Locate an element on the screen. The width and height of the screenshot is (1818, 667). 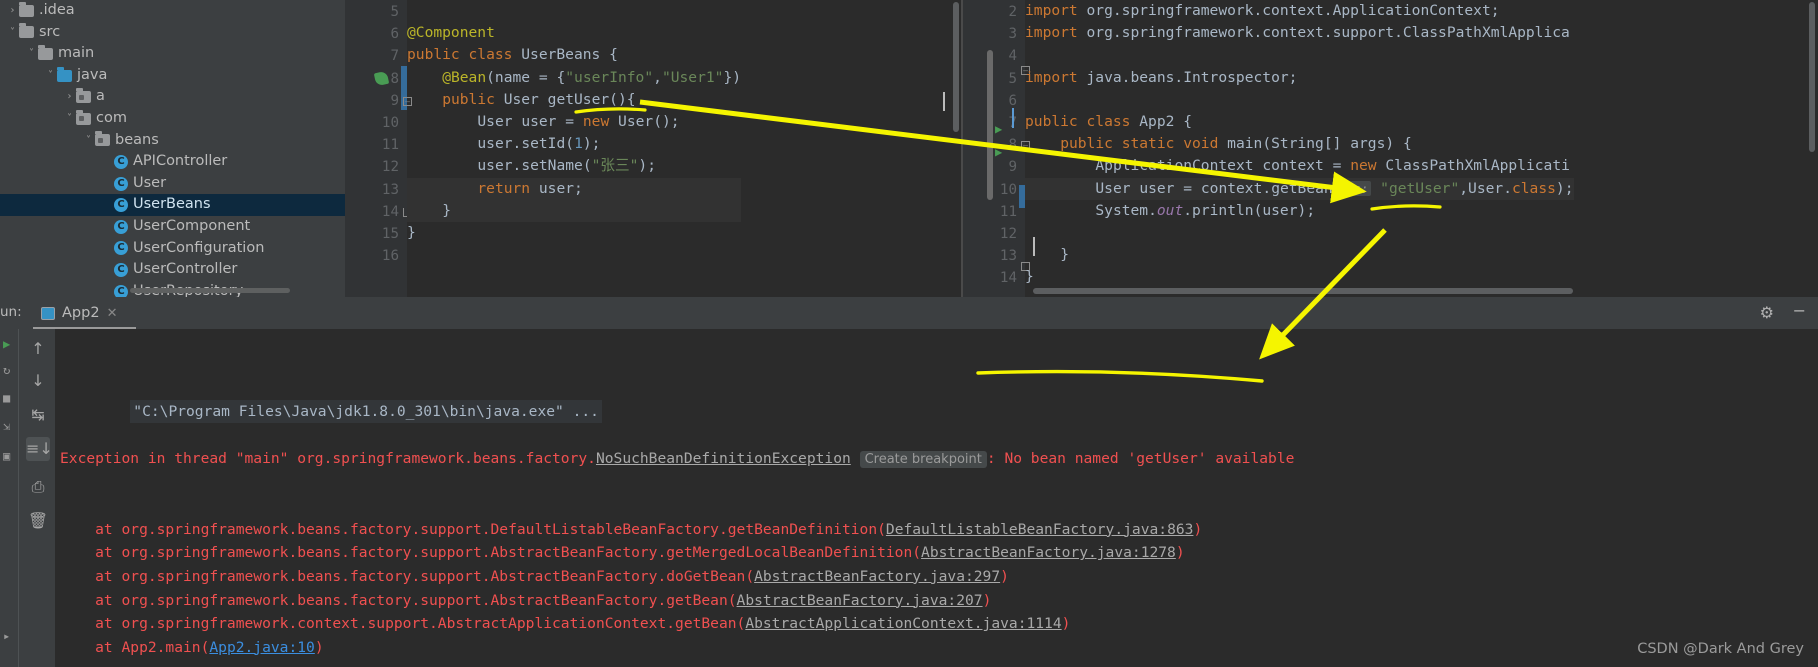
tree-item-userbeans: C UserBeans is located at coordinates (172, 205).